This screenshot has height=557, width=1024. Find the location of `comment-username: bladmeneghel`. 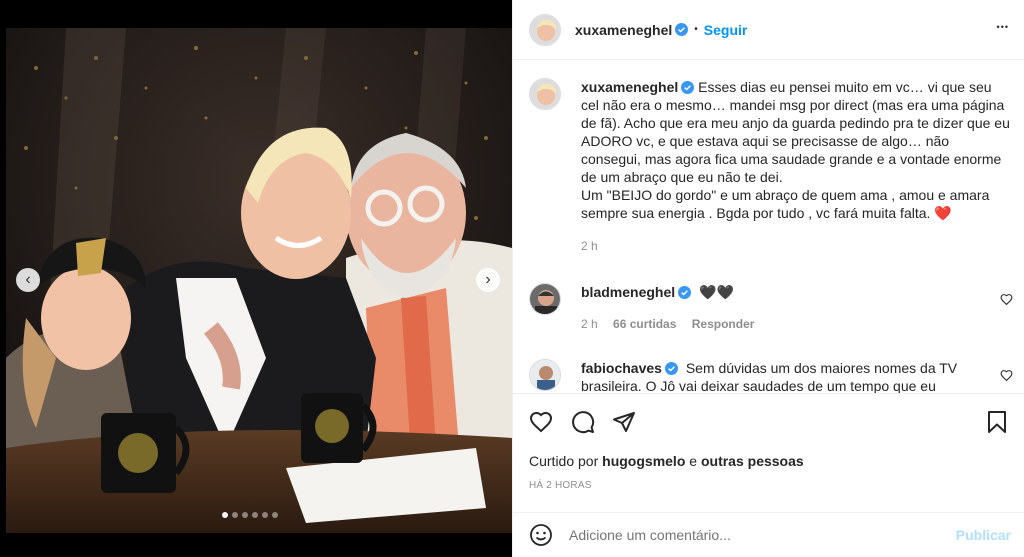

comment-username: bladmeneghel is located at coordinates (628, 292).